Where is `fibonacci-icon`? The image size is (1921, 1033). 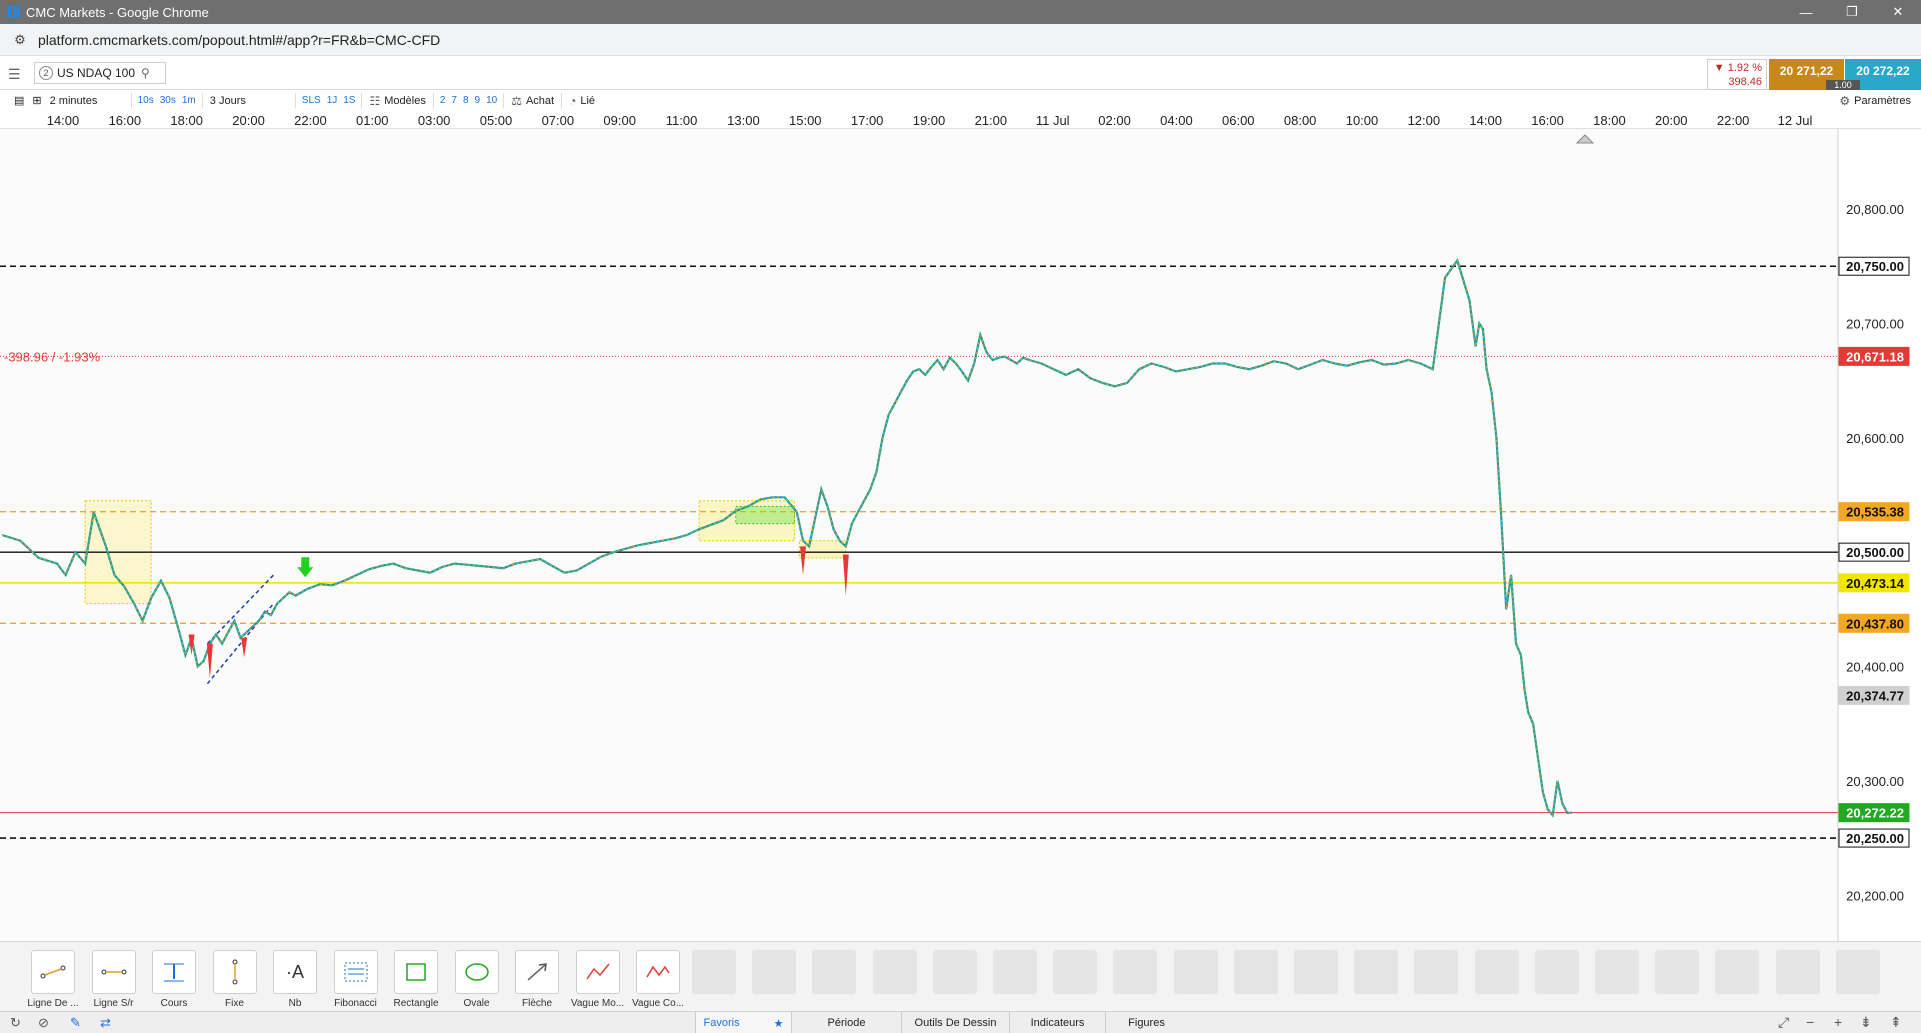
fibonacci-icon is located at coordinates (355, 972).